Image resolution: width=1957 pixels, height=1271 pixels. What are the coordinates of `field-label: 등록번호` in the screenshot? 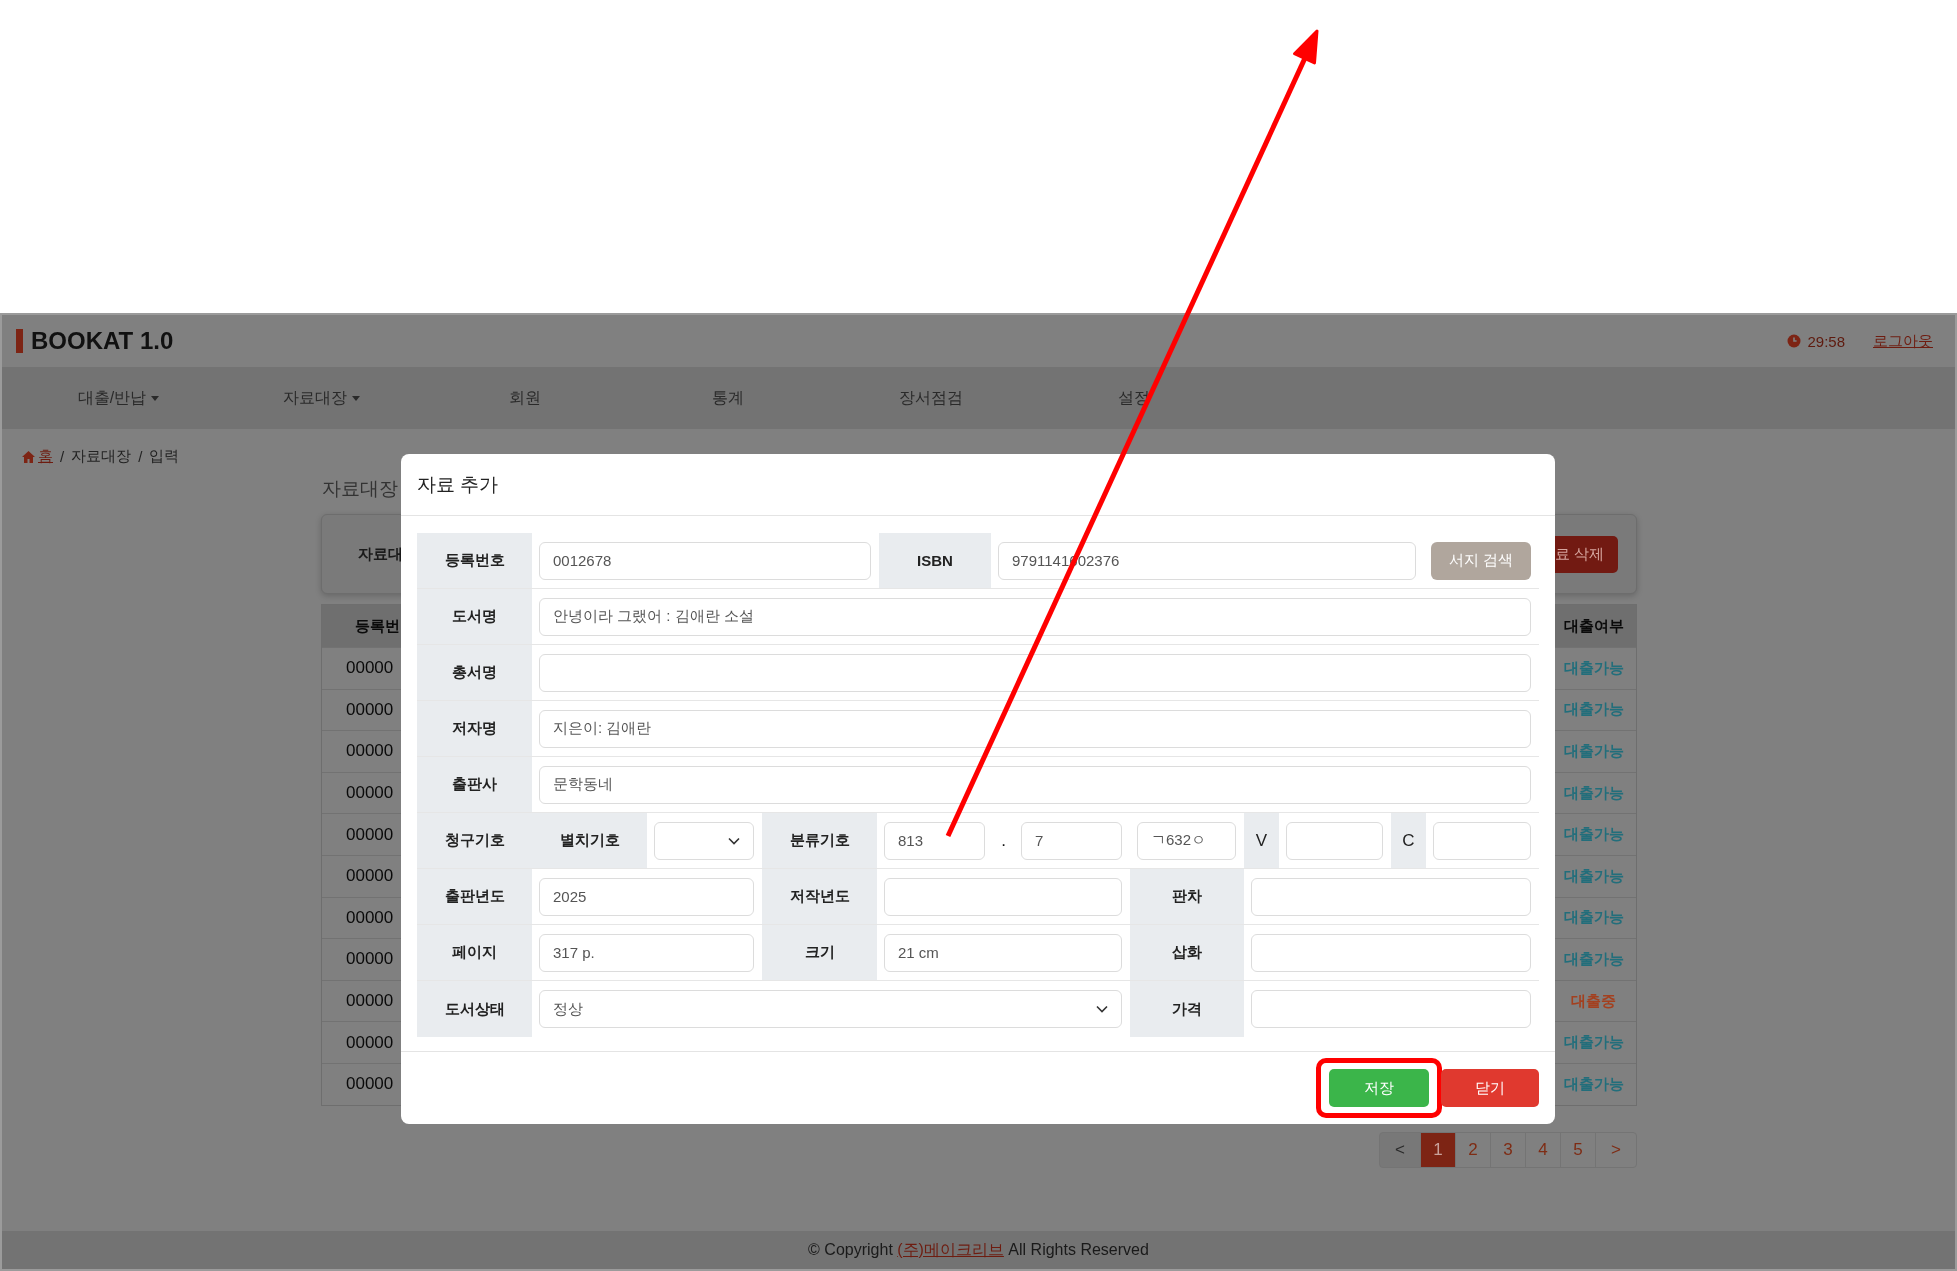 It's located at (474, 560).